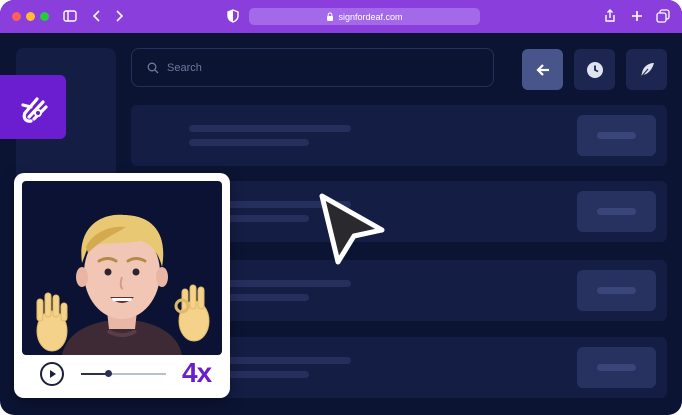  I want to click on zoom-window-button, so click(44, 16).